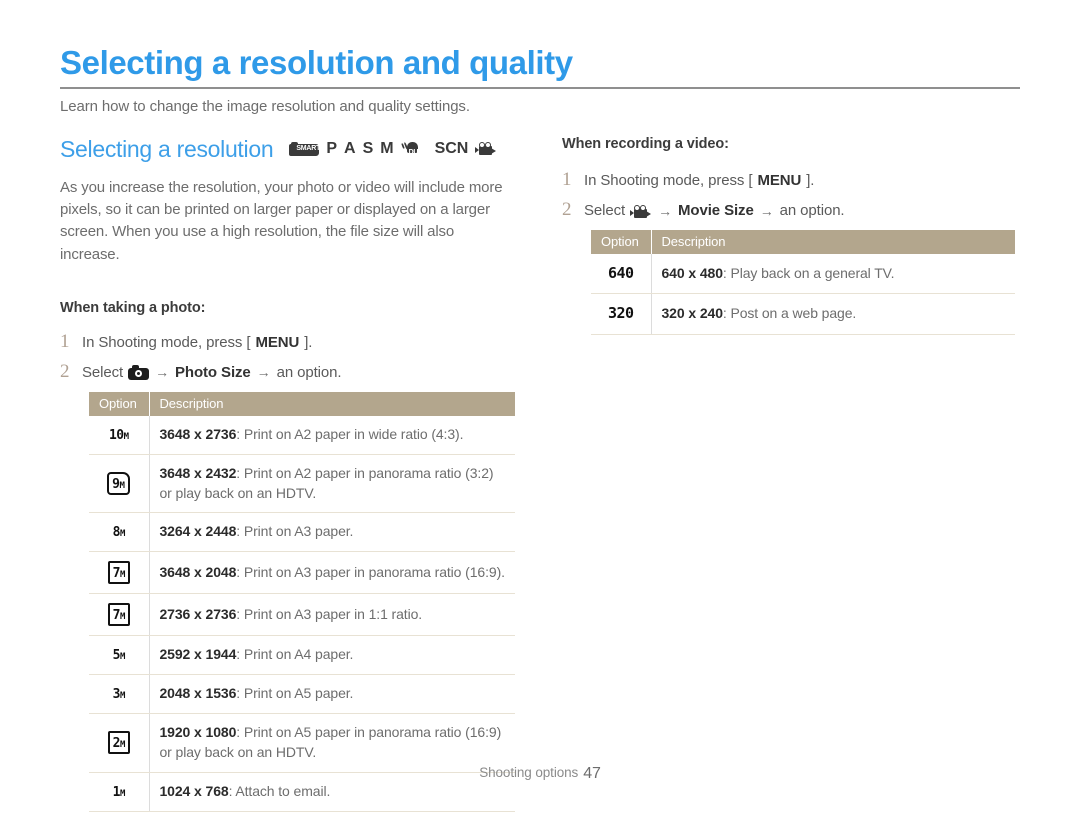  I want to click on page-title: Selecting a resolution and quality, so click(316, 62).